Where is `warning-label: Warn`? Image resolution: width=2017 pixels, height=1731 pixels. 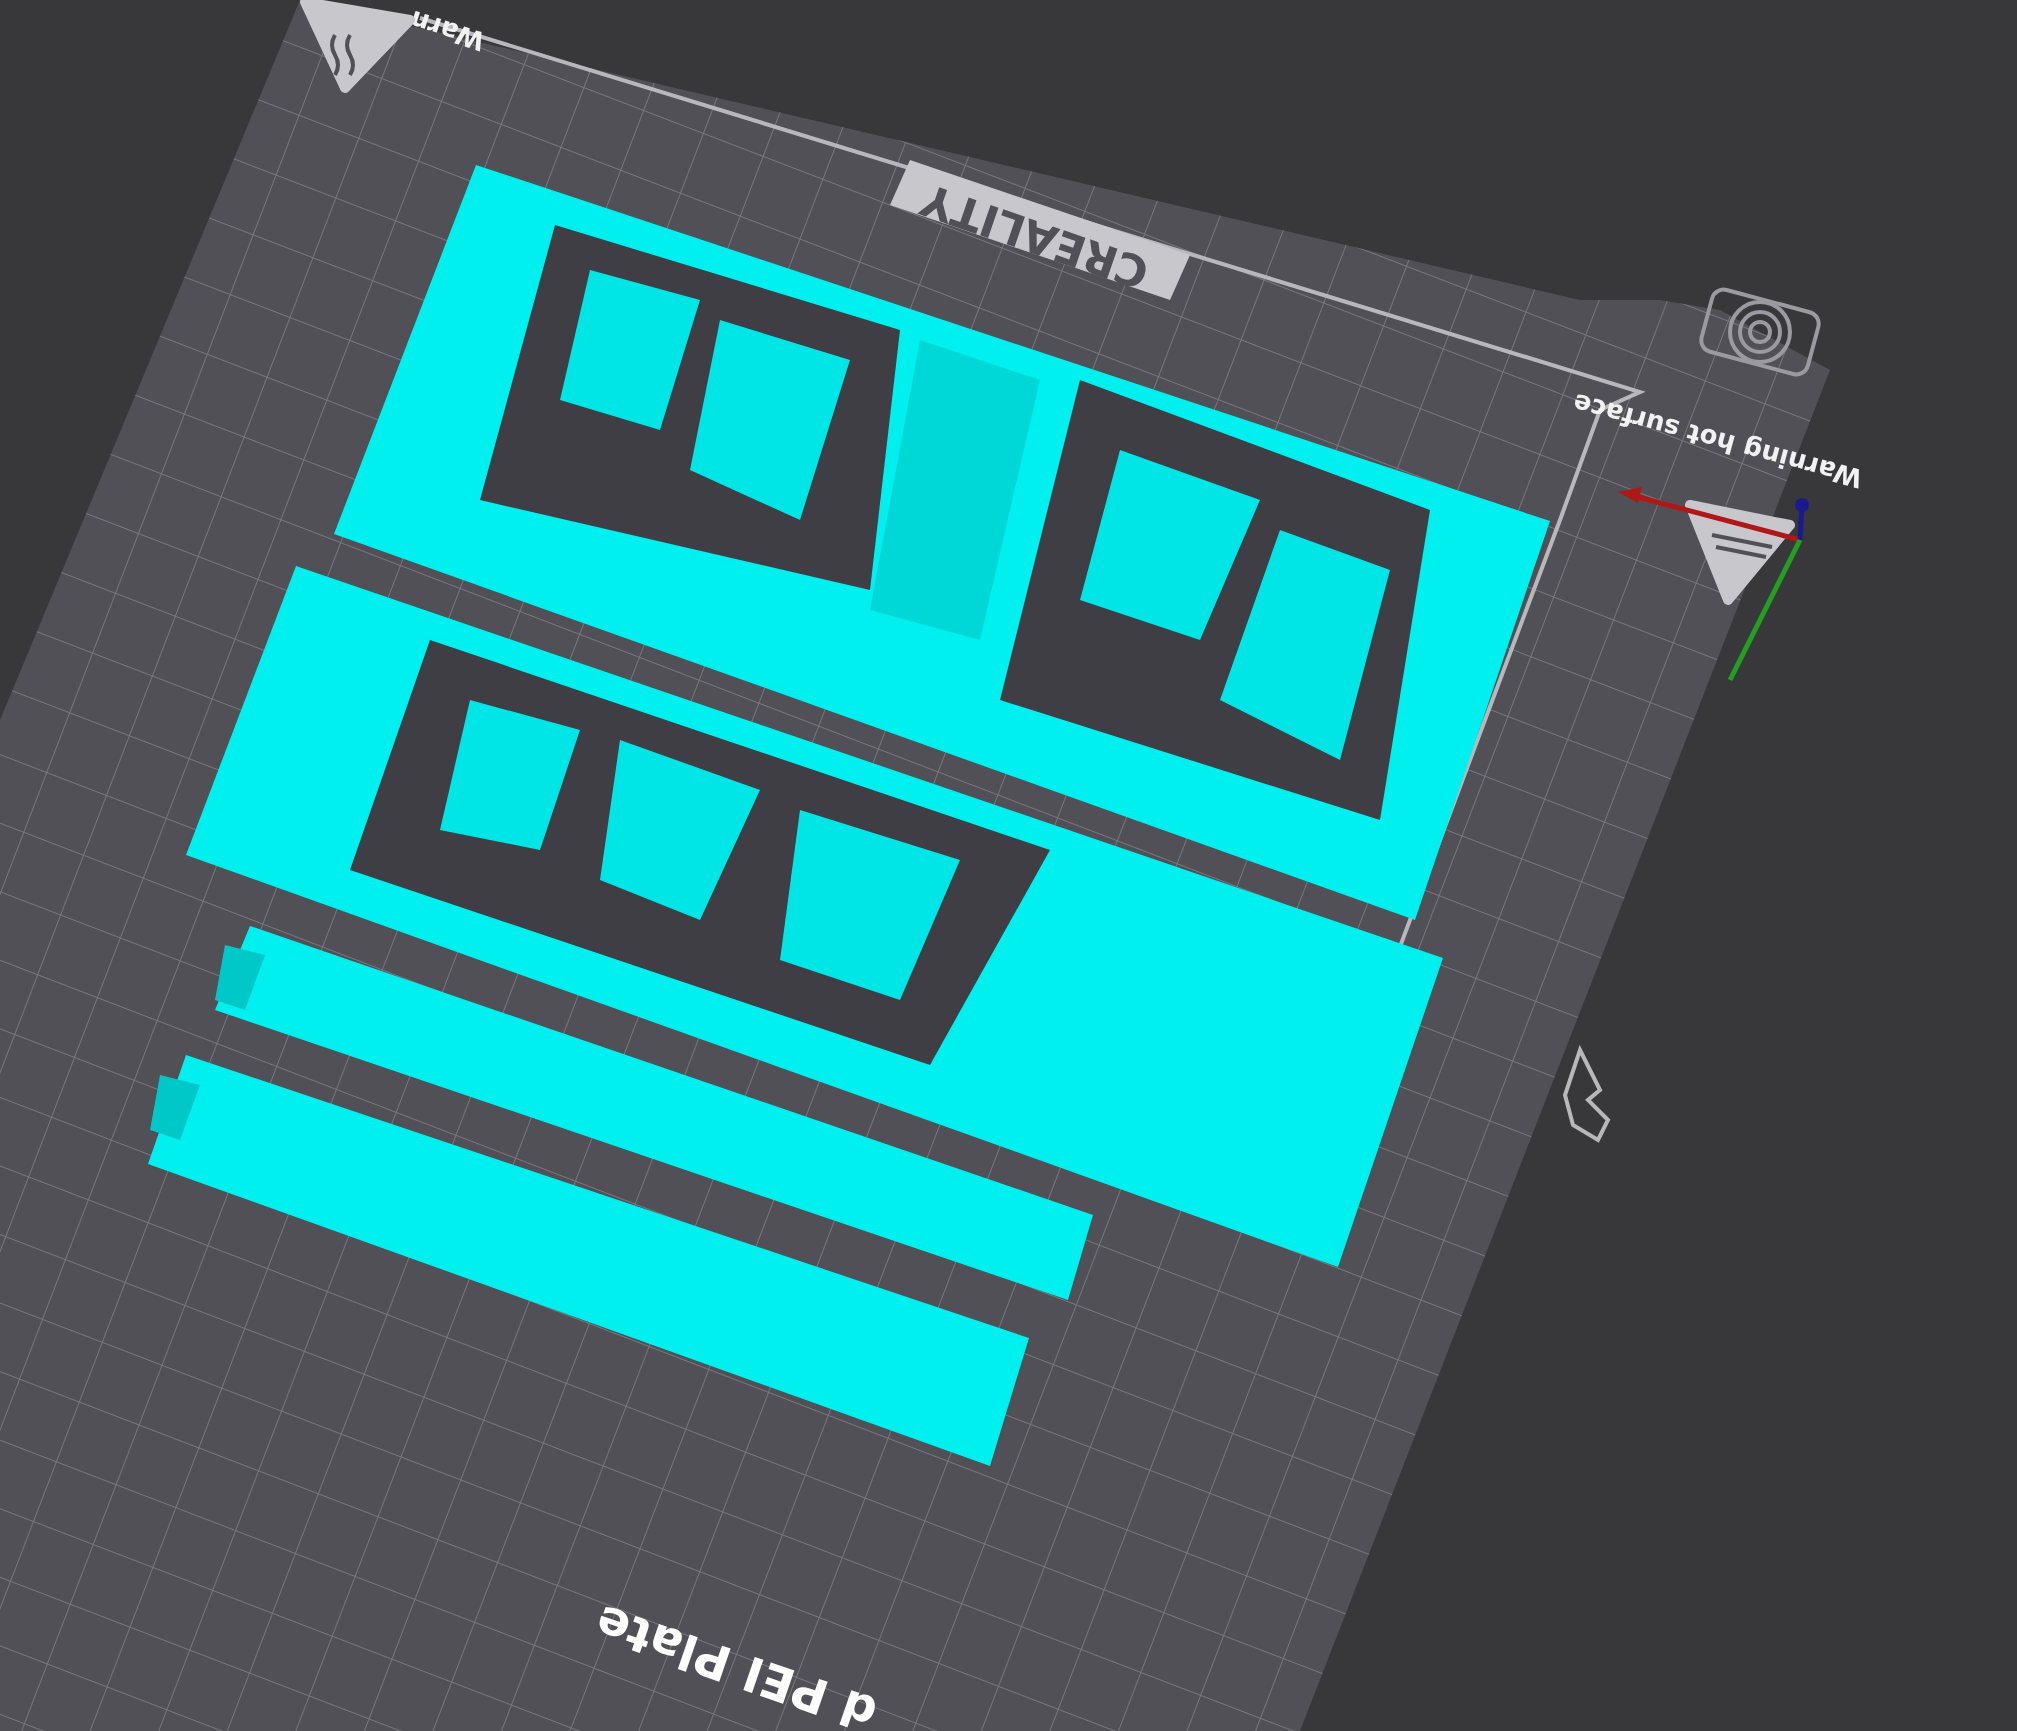 warning-label: Warn is located at coordinates (447, 30).